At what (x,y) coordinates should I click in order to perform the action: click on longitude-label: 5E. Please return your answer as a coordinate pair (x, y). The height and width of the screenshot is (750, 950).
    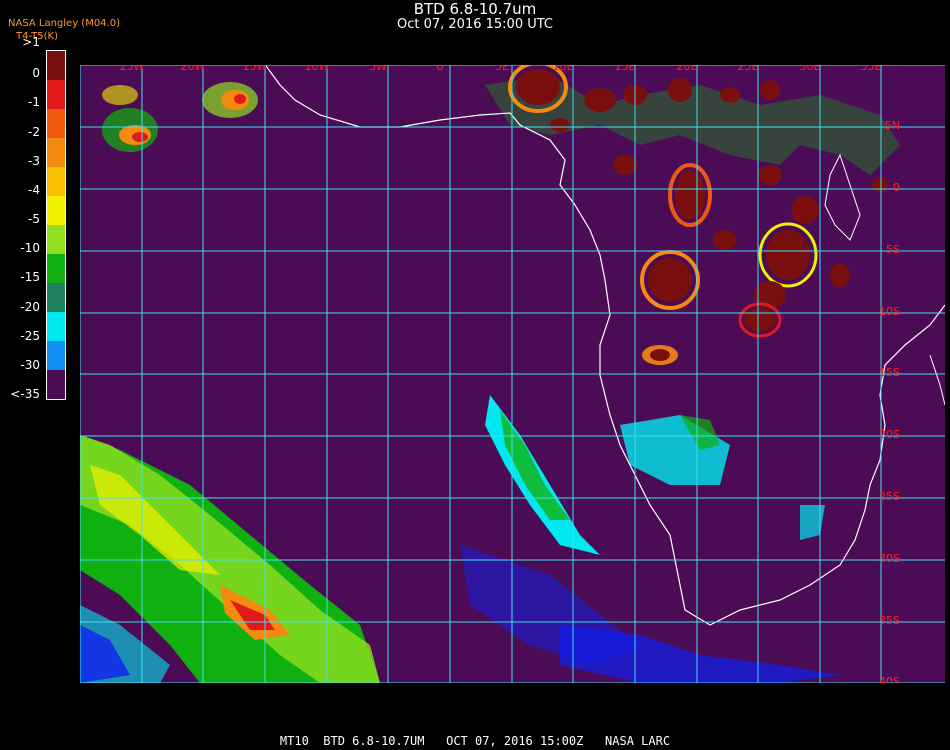
    Looking at the image, I should click on (502, 69).